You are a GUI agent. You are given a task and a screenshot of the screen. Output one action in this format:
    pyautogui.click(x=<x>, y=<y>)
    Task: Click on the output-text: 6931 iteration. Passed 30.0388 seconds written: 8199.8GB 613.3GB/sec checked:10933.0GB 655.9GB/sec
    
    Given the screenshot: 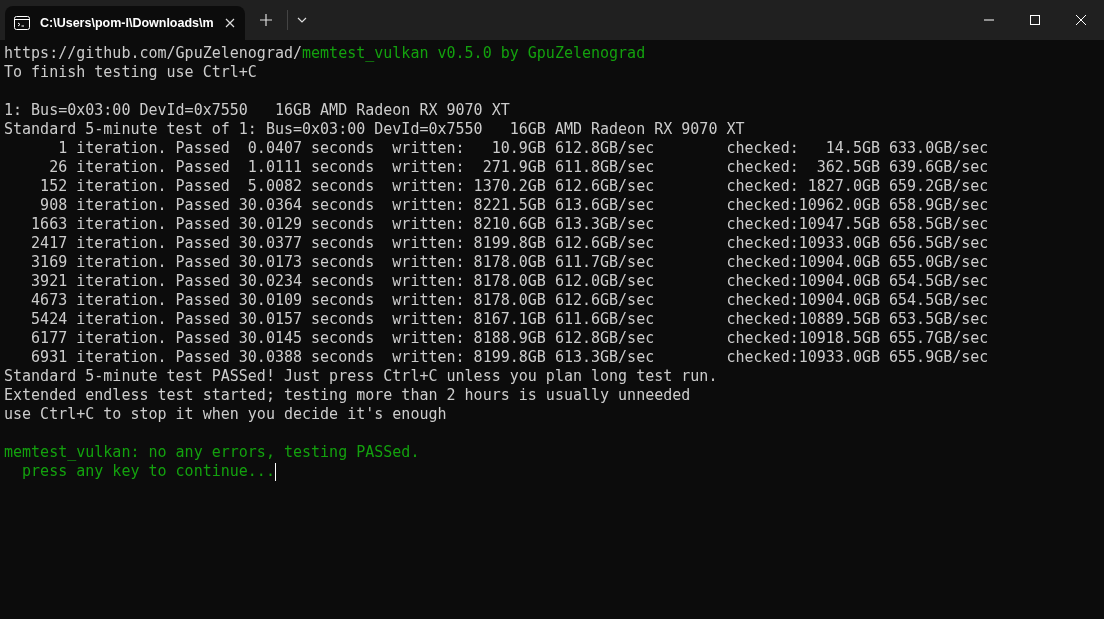 What is the action you would take?
    pyautogui.click(x=509, y=357)
    